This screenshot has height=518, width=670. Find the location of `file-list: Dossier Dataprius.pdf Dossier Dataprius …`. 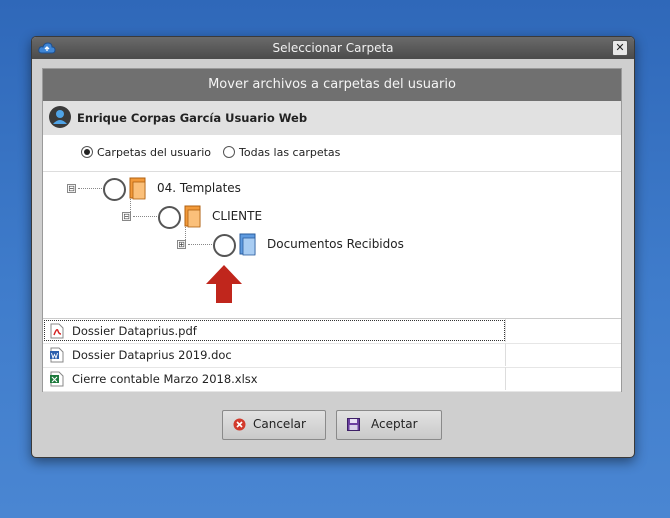

file-list: Dossier Dataprius.pdf Dossier Dataprius … is located at coordinates (332, 355).